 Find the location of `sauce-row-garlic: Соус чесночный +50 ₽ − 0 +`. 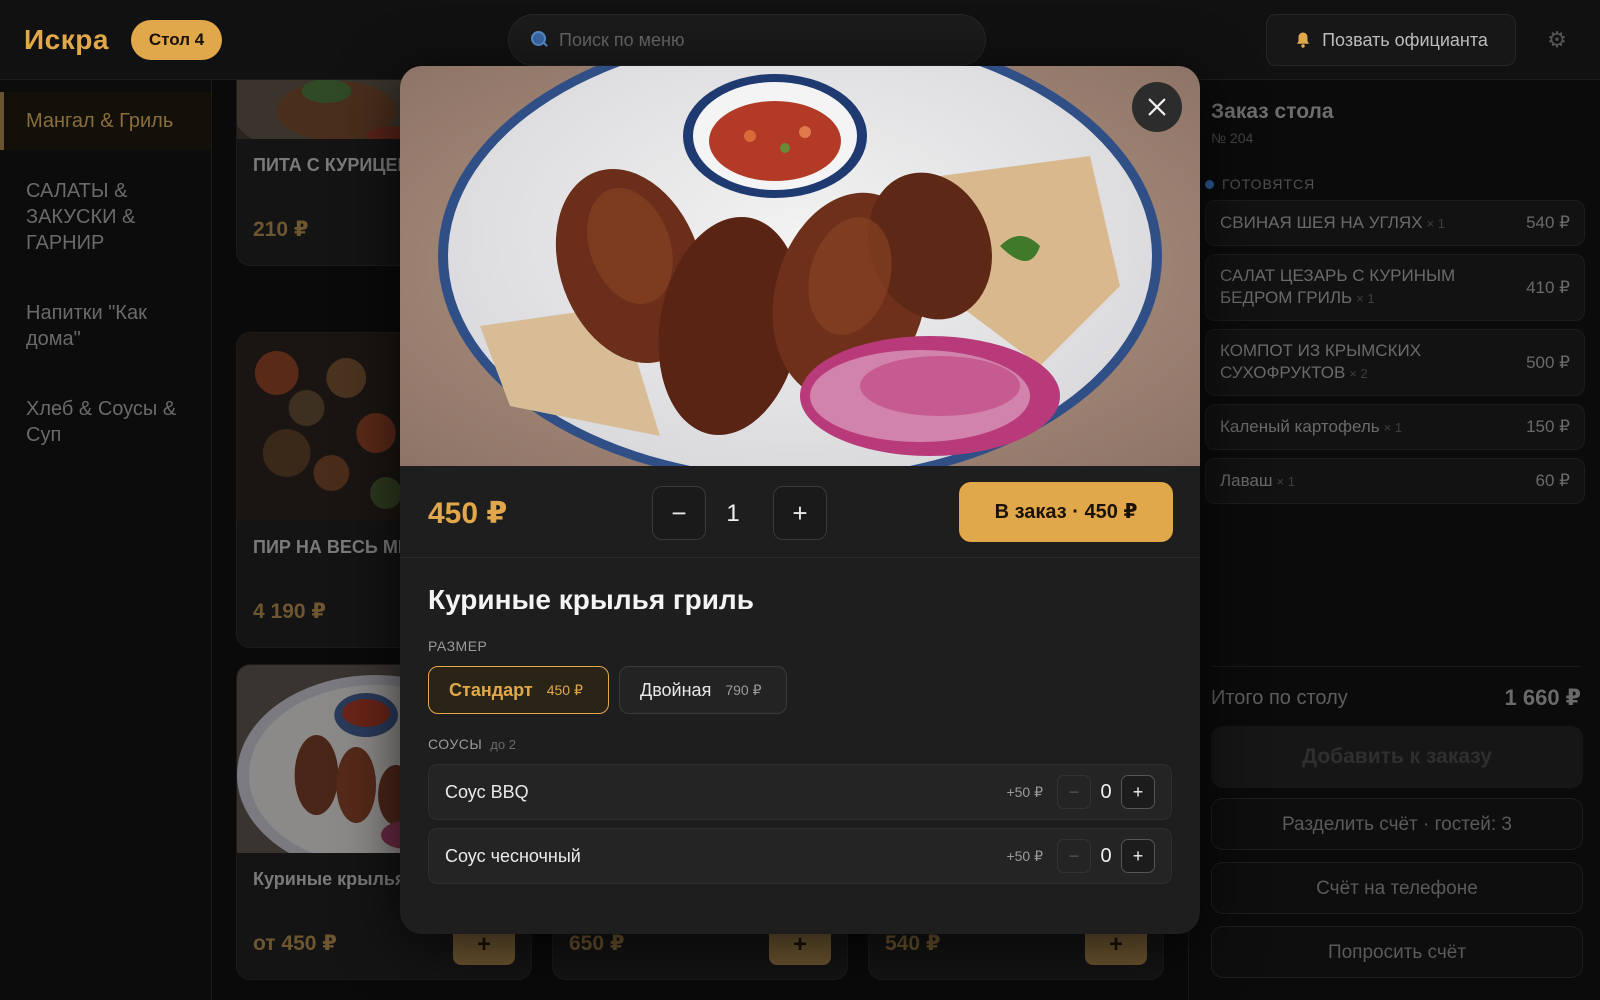

sauce-row-garlic: Соус чесночный +50 ₽ − 0 + is located at coordinates (800, 856).